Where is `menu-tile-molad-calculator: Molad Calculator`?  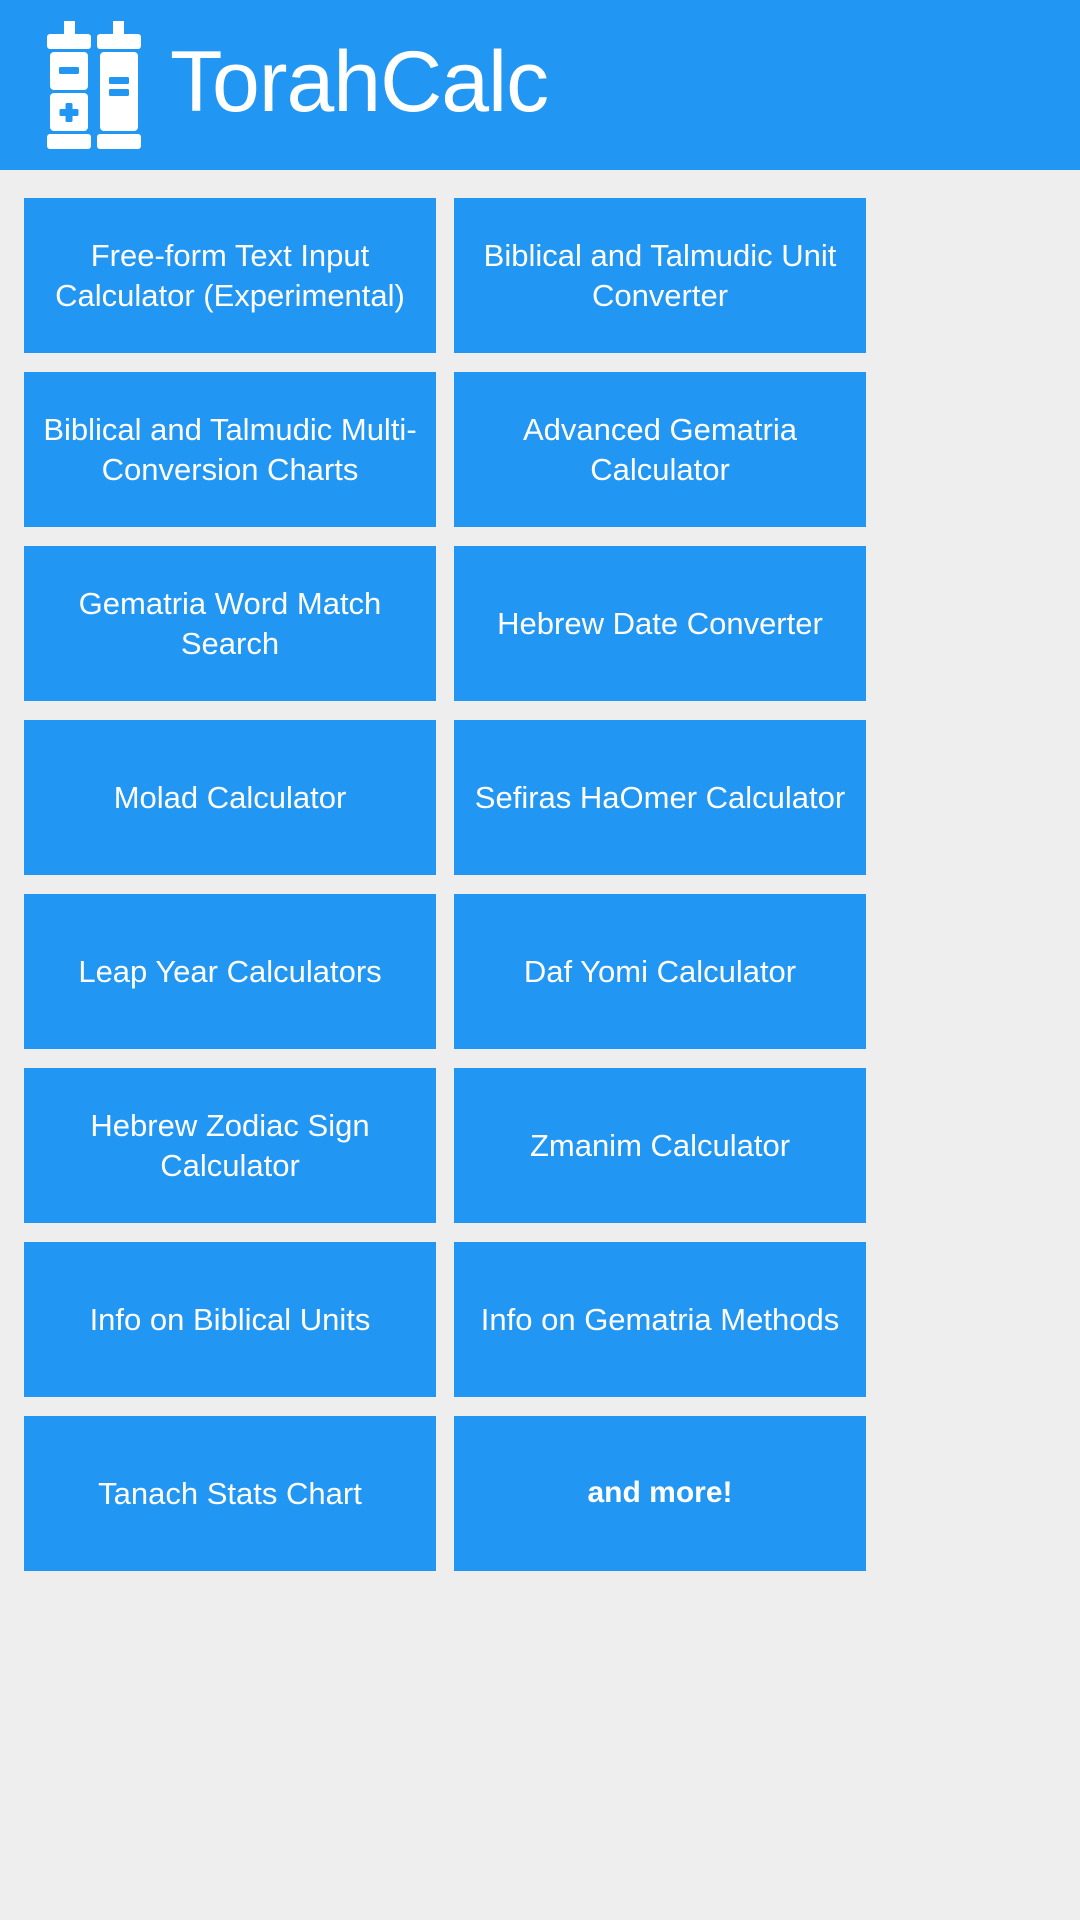 menu-tile-molad-calculator: Molad Calculator is located at coordinates (230, 797).